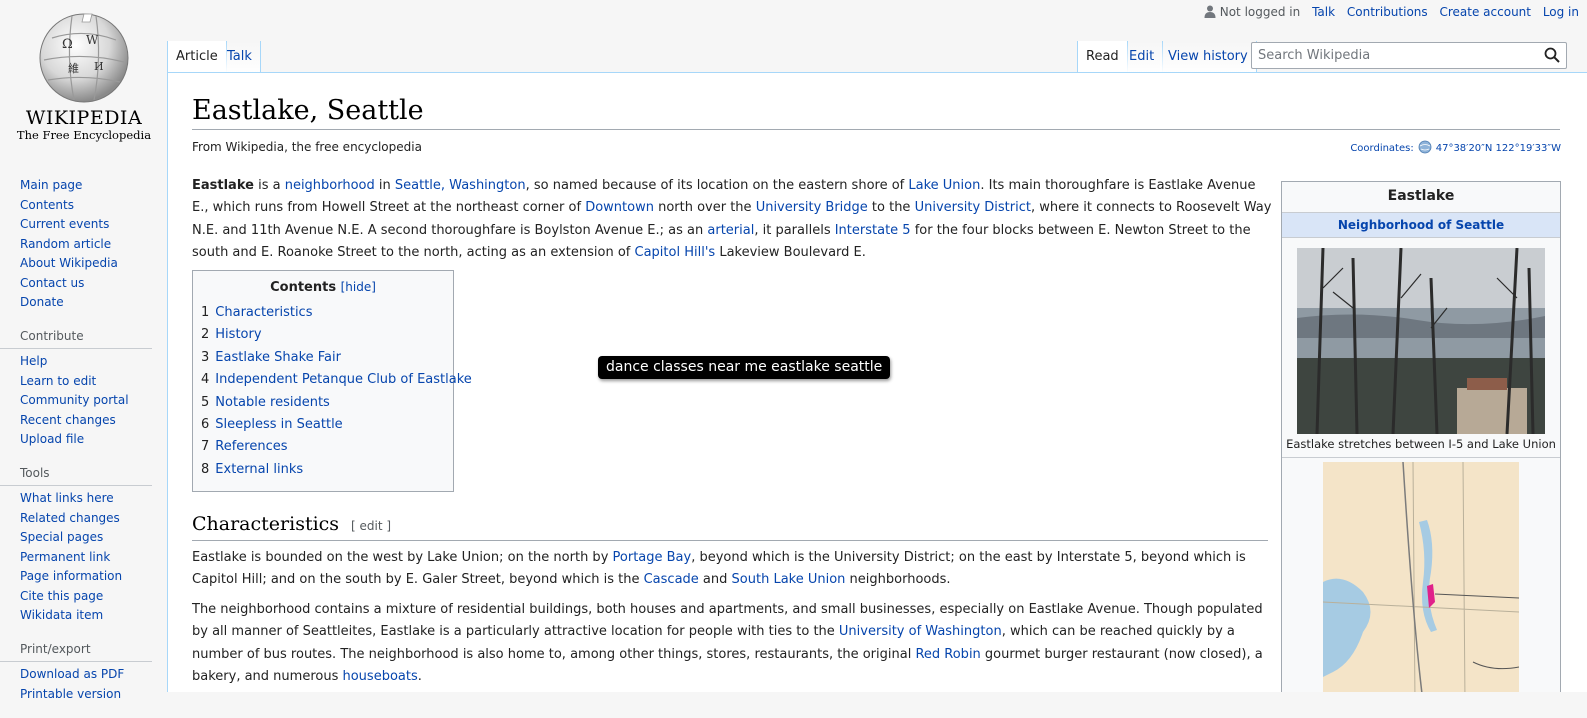 Image resolution: width=1587 pixels, height=718 pixels. What do you see at coordinates (223, 185) in the screenshot?
I see `bold-term: Eastlake` at bounding box center [223, 185].